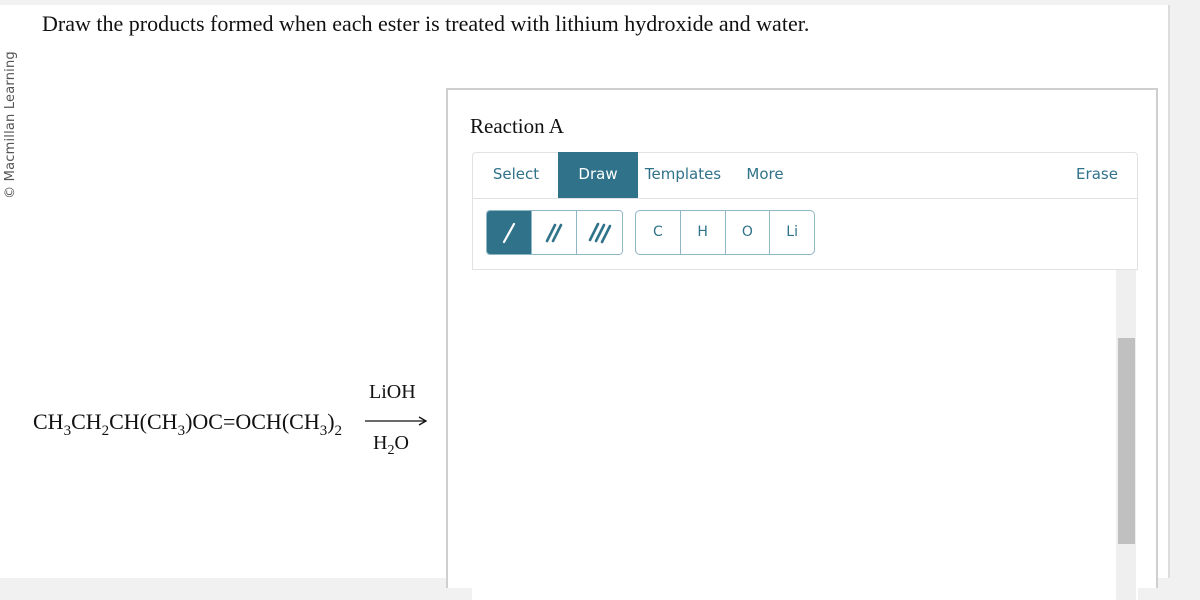 This screenshot has width=1200, height=600. I want to click on tab-more: More, so click(765, 175).